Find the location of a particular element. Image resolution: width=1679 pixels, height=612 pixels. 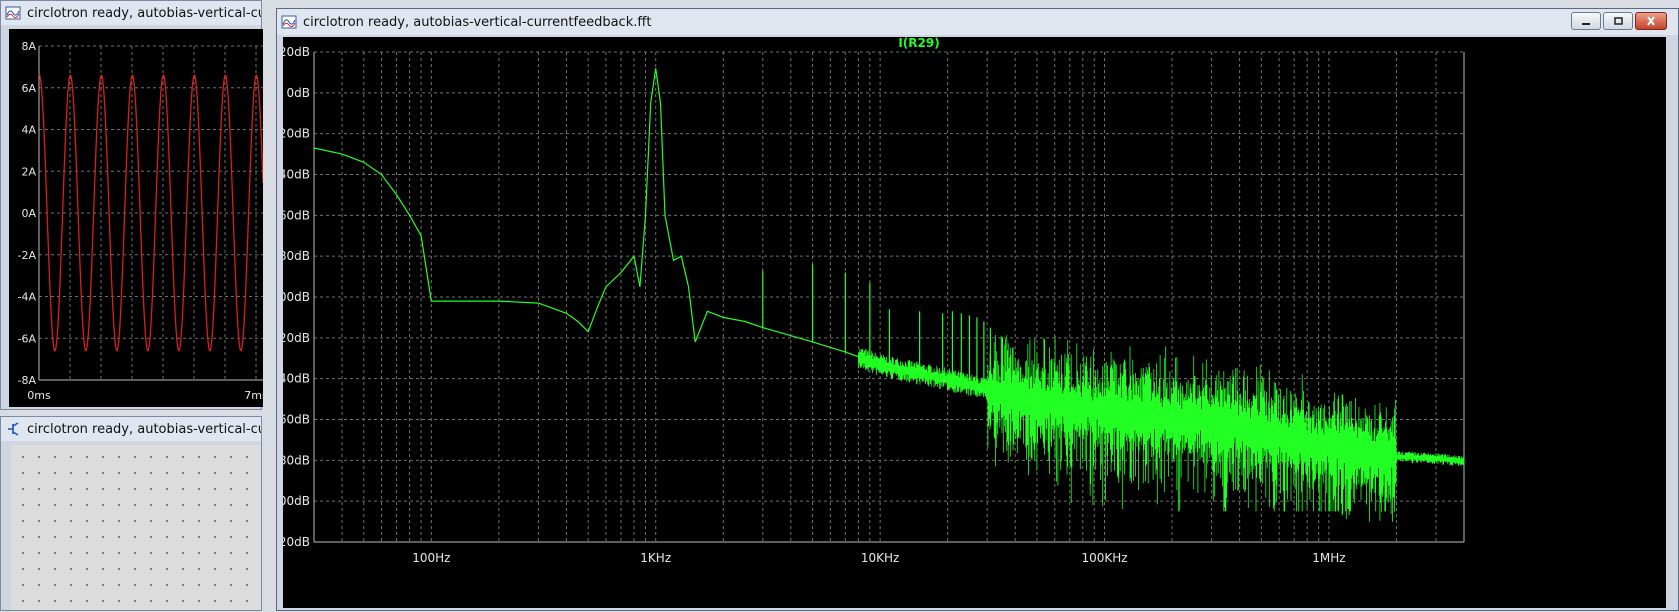

schematic-canvas is located at coordinates (136, 527).